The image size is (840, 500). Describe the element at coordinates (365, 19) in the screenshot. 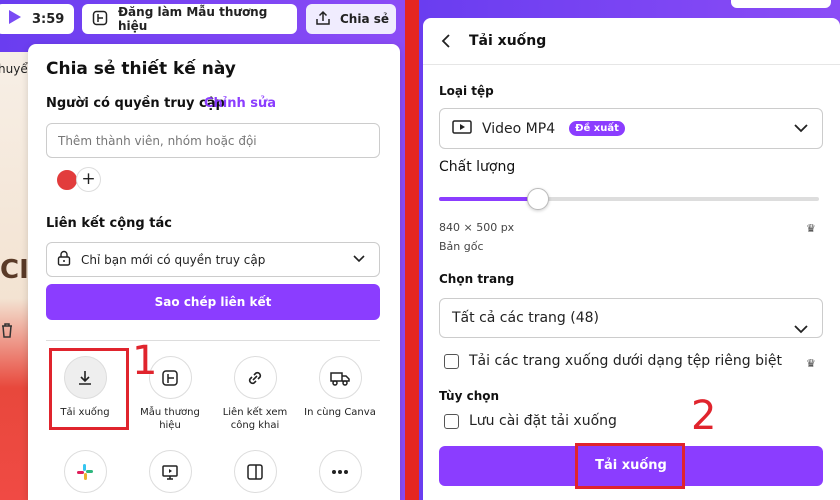

I see `share-label: Chia sẻ` at that location.